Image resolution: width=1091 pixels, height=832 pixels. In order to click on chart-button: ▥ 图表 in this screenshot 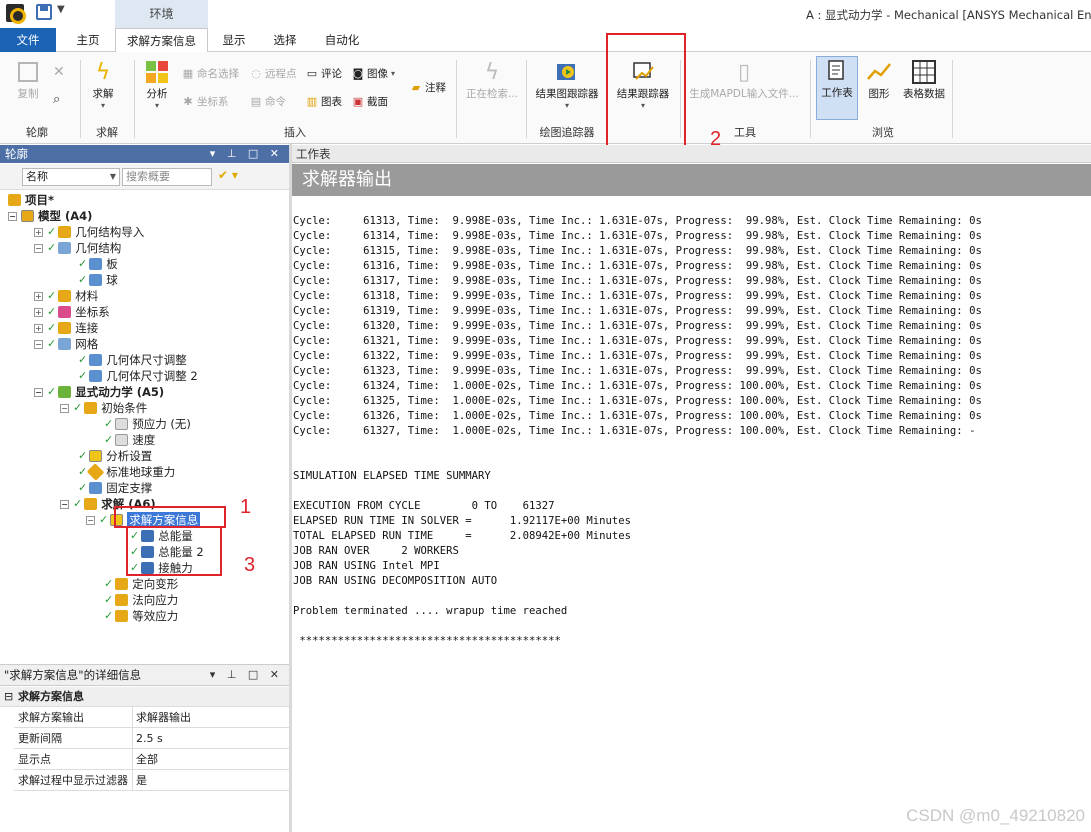, I will do `click(324, 101)`.